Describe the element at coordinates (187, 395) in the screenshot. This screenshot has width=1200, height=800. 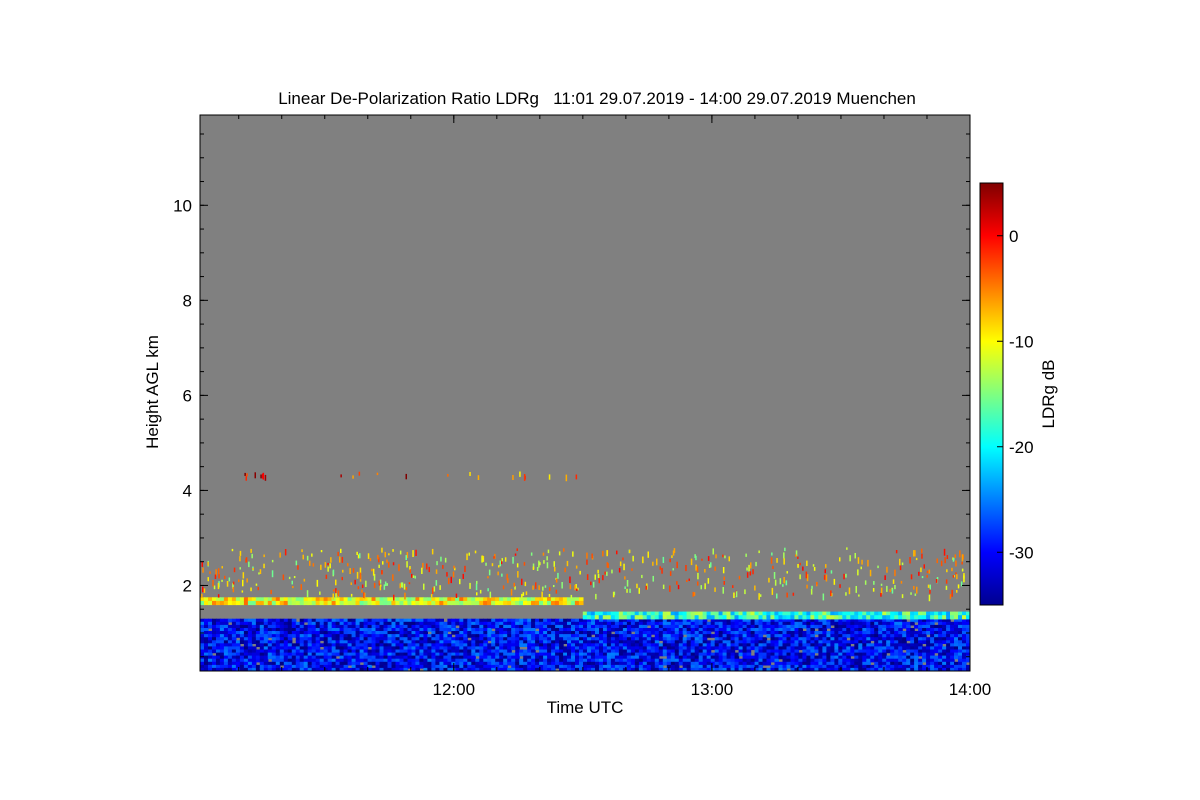
I see `y-tick-label: 6` at that location.